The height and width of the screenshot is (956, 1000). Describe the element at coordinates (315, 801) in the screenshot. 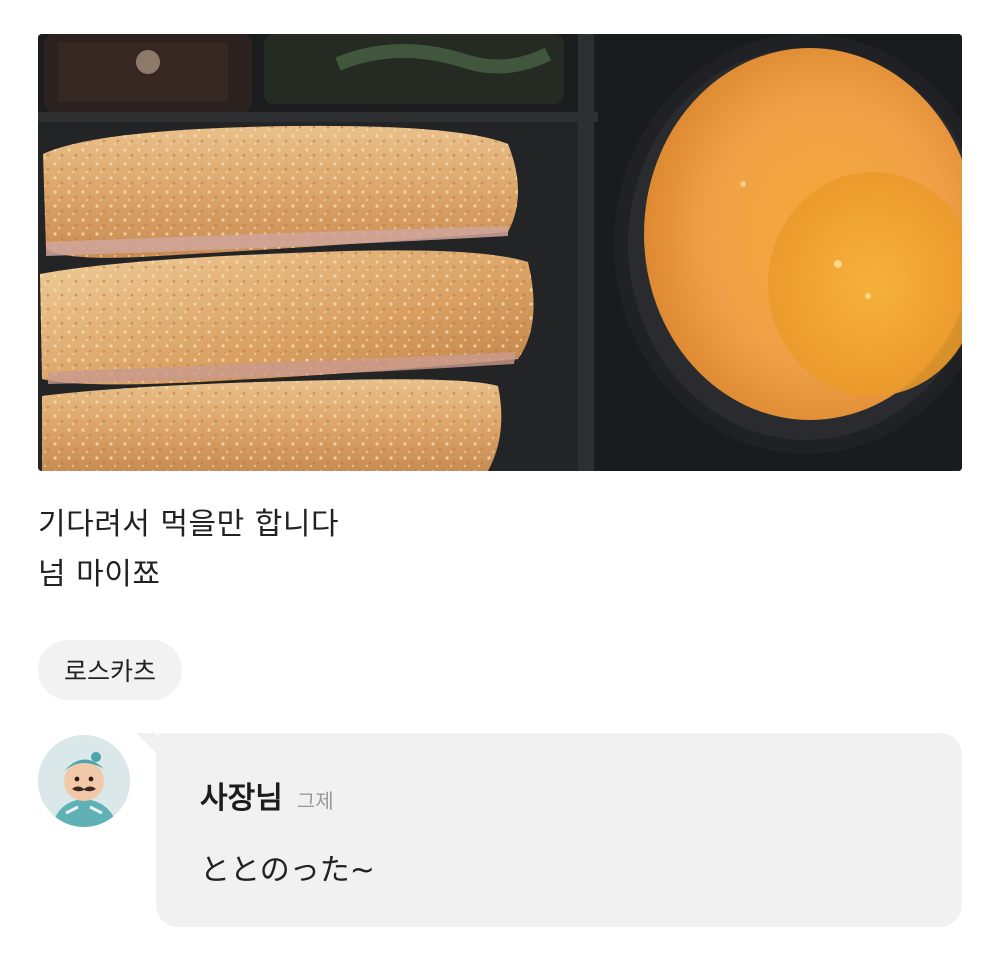

I see `reply-timestamp: 그제` at that location.